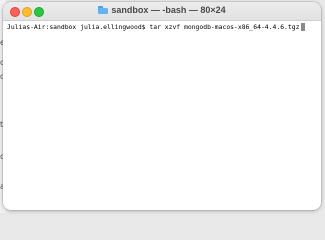 This screenshot has width=325, height=240. I want to click on window-title: sandbox — -bash — 80×24, so click(162, 10).